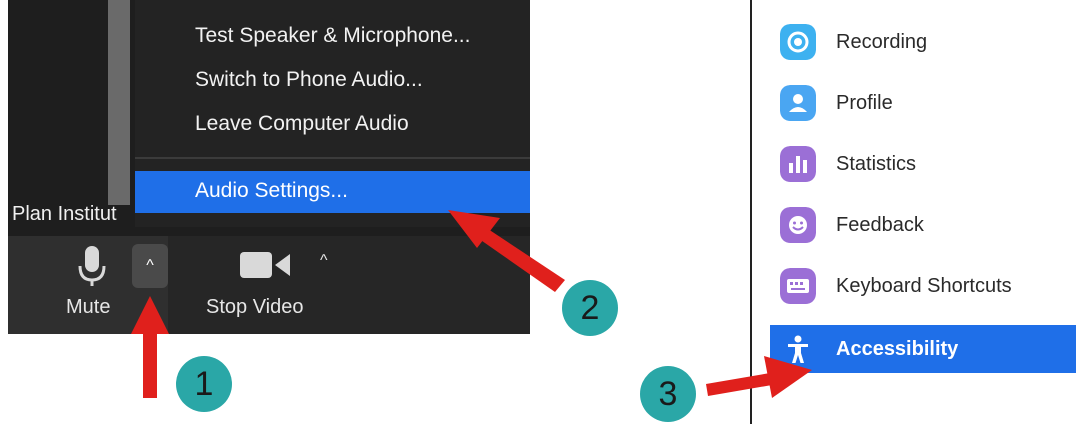 The width and height of the screenshot is (1076, 424). Describe the element at coordinates (751, 212) in the screenshot. I see `sidebar-divider` at that location.